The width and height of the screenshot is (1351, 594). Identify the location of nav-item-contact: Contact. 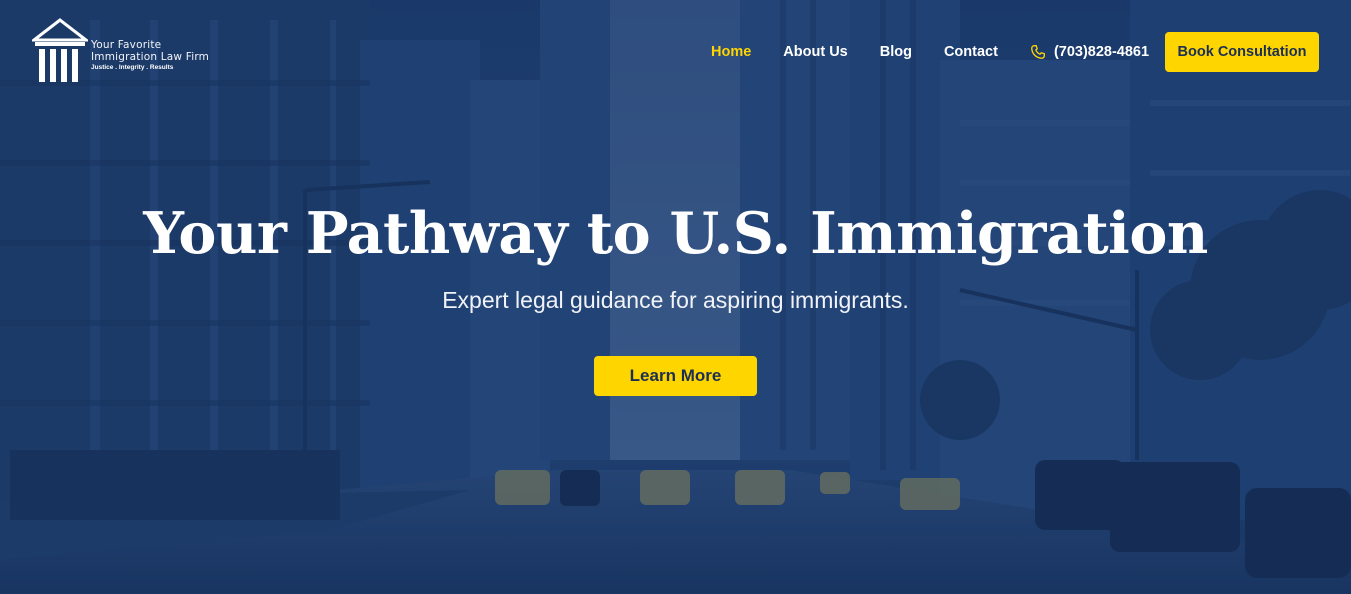
(971, 52).